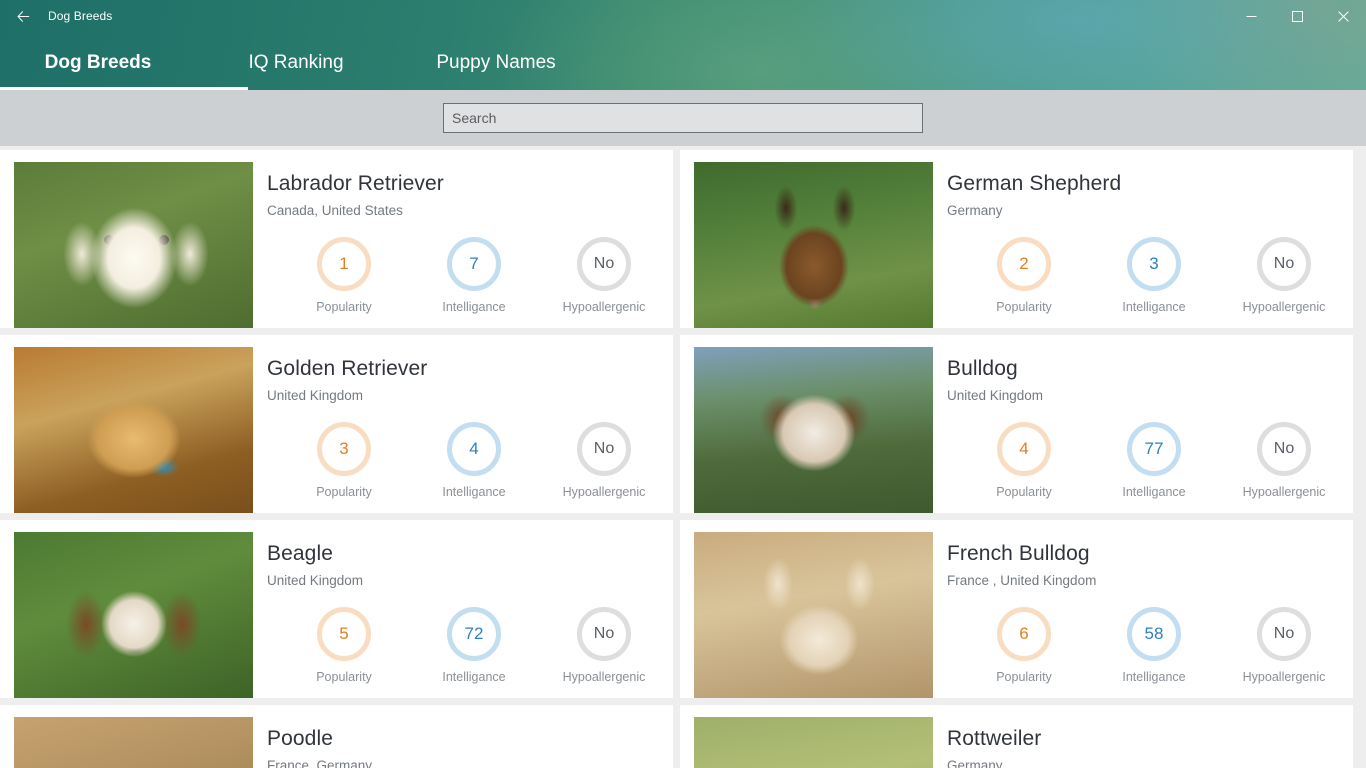 The width and height of the screenshot is (1366, 768). What do you see at coordinates (1024, 449) in the screenshot?
I see `popularity-value: 4` at bounding box center [1024, 449].